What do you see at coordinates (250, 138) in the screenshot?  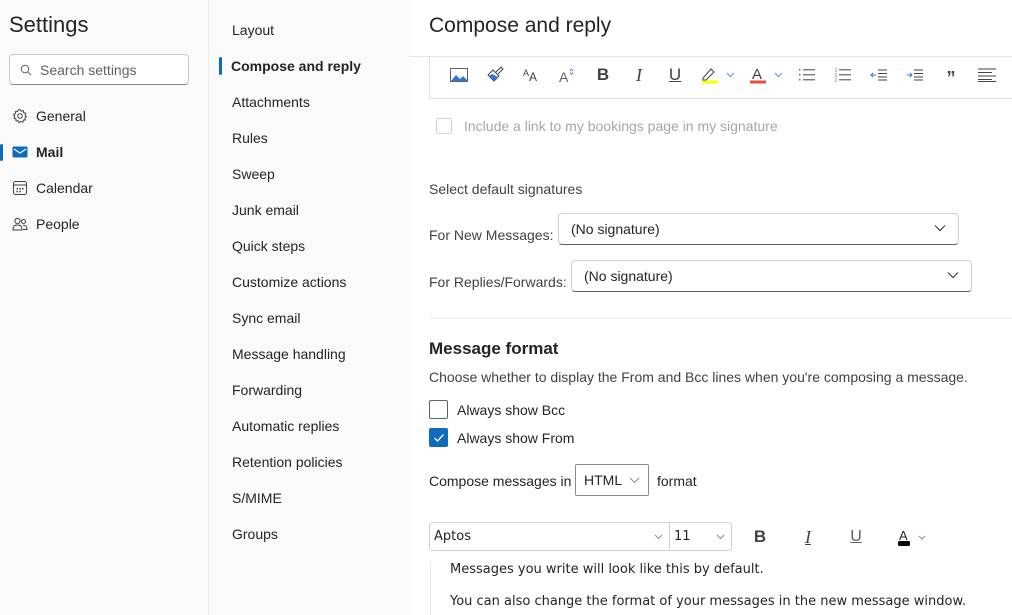 I see `subnav-rules: Rules` at bounding box center [250, 138].